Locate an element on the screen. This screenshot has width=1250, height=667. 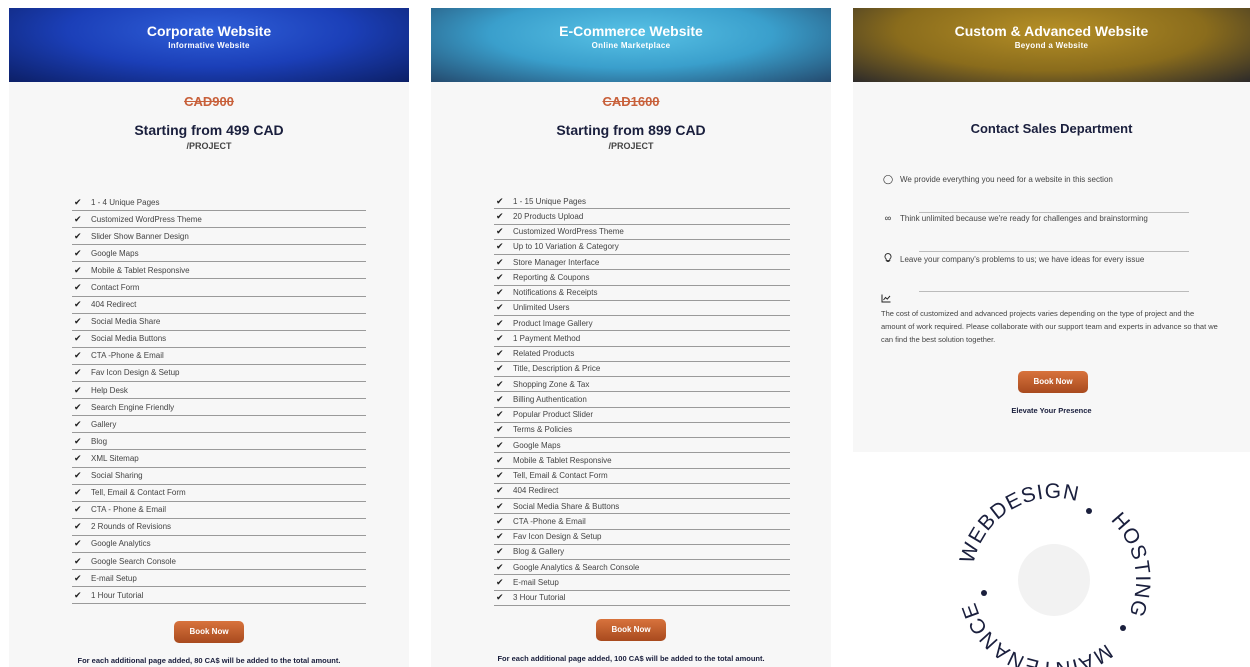
feature-text: 1 - 4 Unique Pages is located at coordinates (125, 202).